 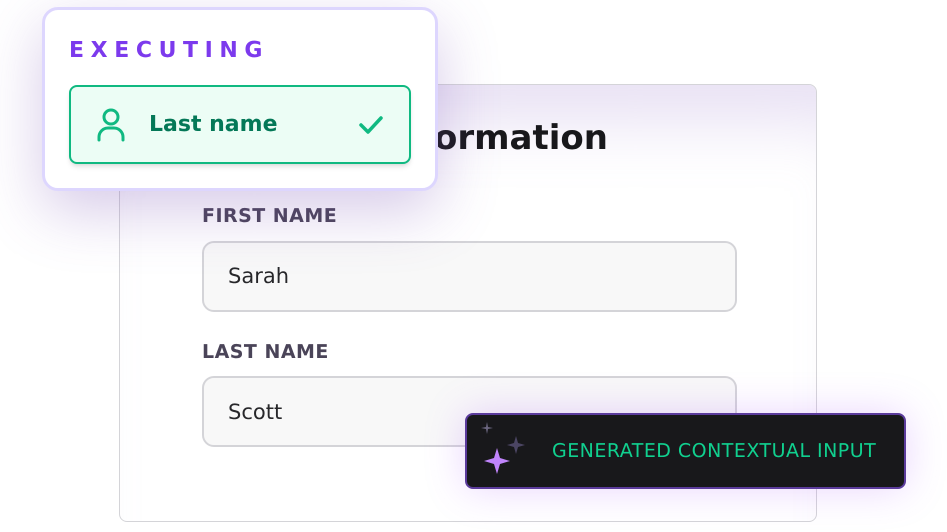 What do you see at coordinates (521, 138) in the screenshot?
I see `form-title: ormation` at bounding box center [521, 138].